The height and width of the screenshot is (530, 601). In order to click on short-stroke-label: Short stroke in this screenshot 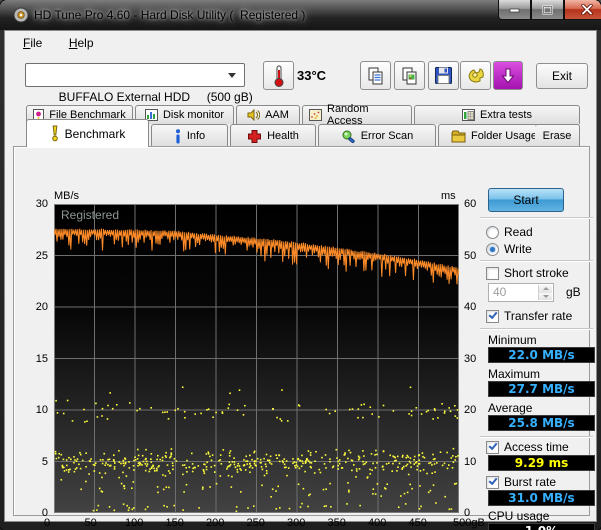, I will do `click(536, 273)`.